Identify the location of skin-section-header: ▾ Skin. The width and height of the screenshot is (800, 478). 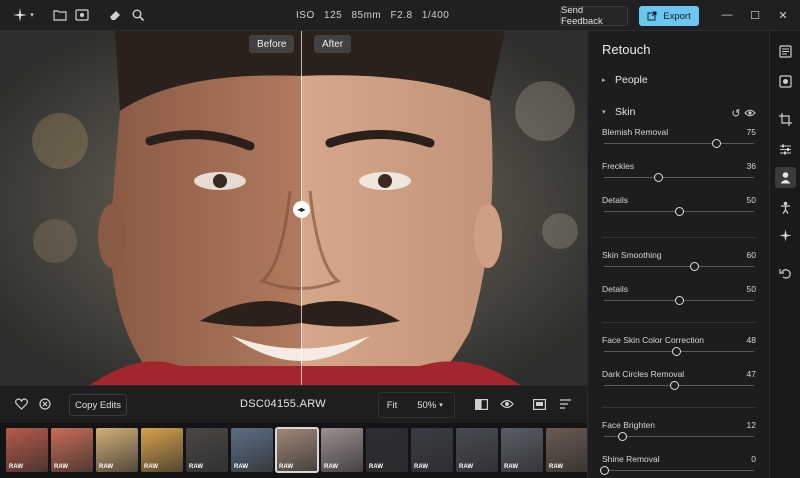
(618, 112).